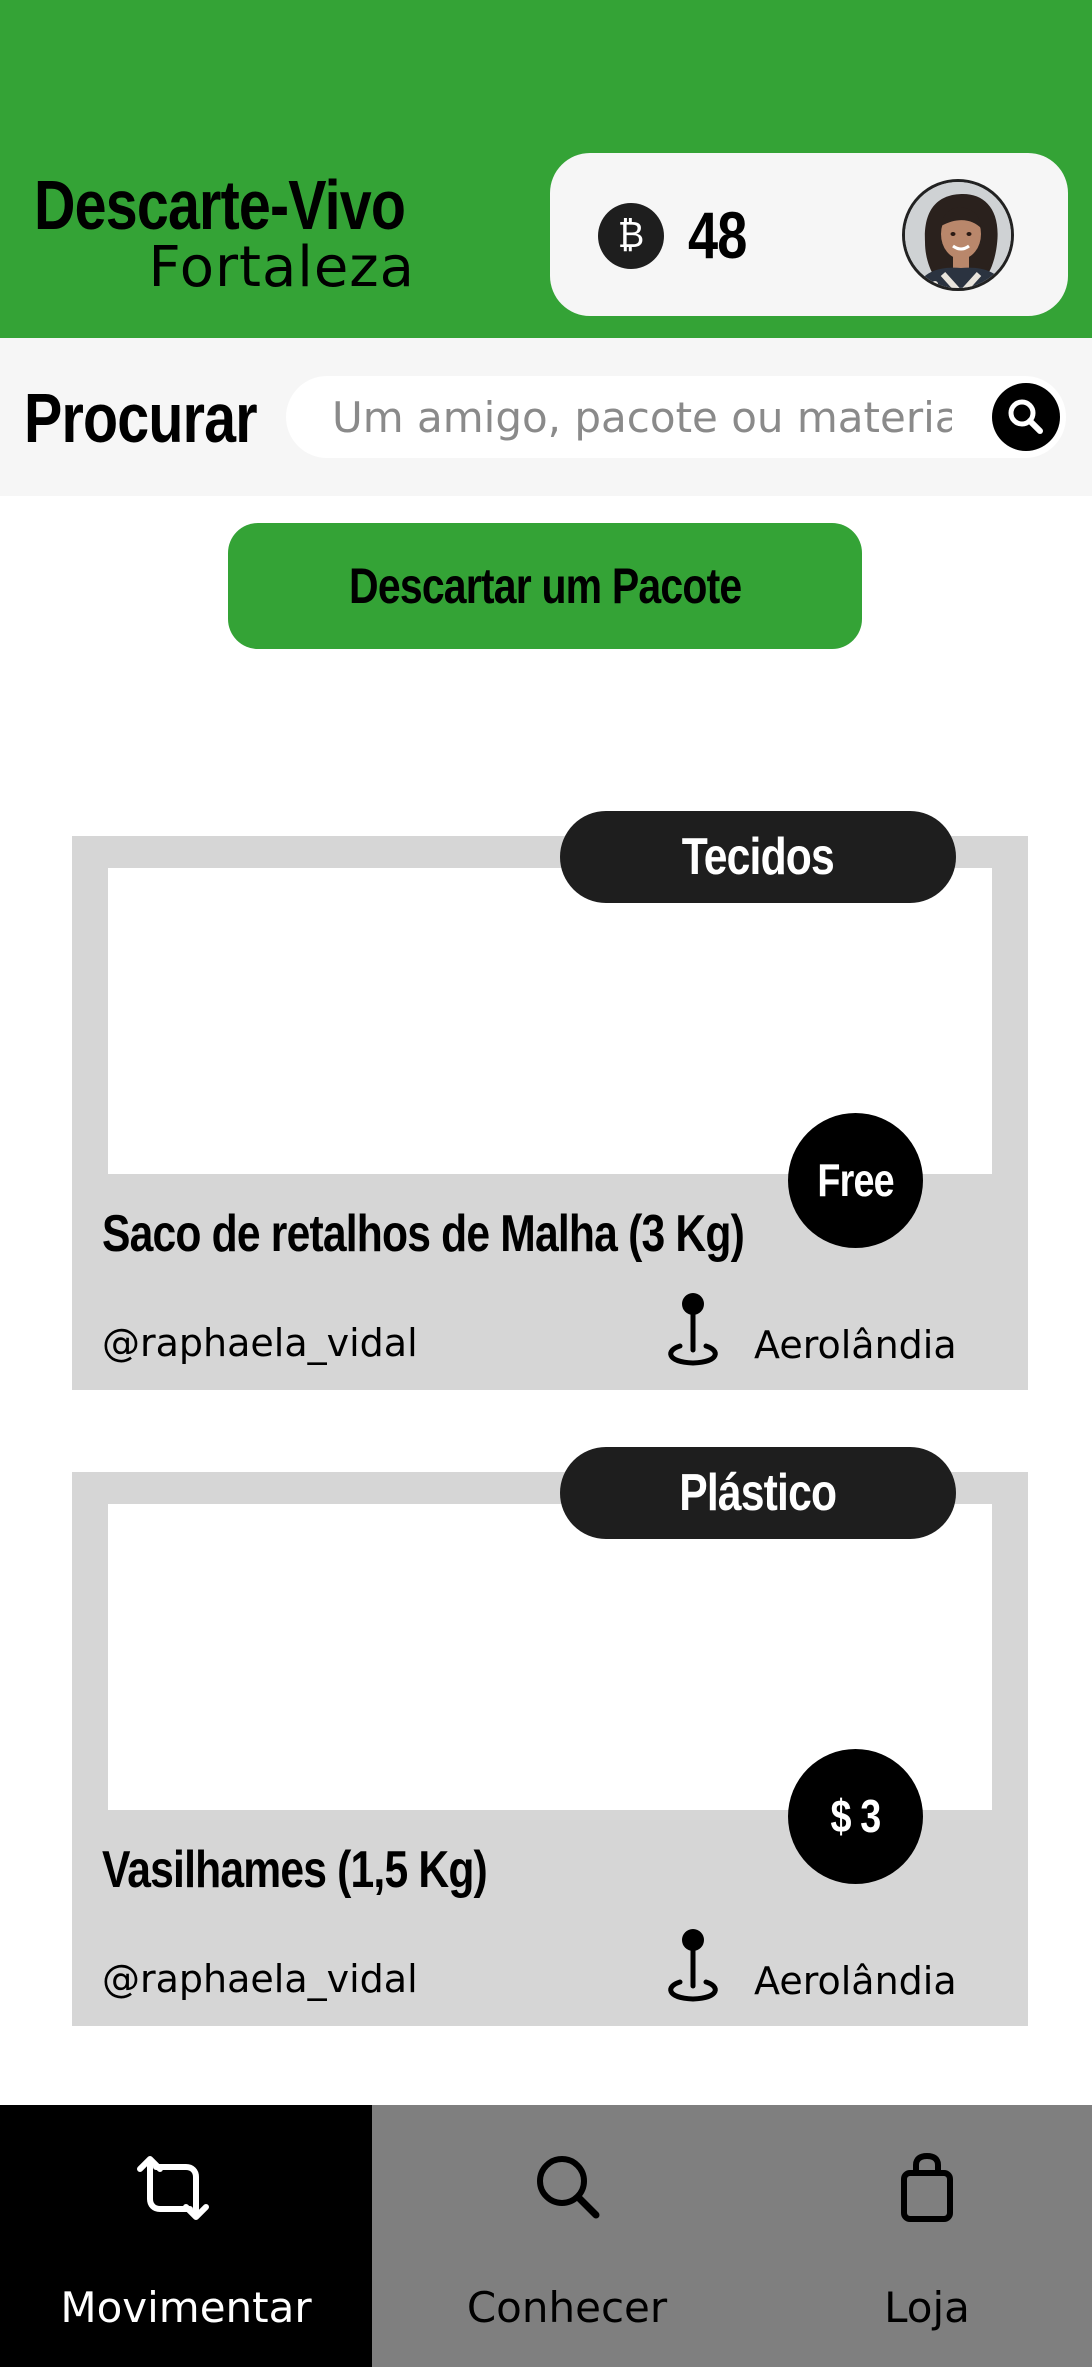 The width and height of the screenshot is (1092, 2367). I want to click on bottom-navigation: Movimentar Conhecer Loja, so click(546, 2236).